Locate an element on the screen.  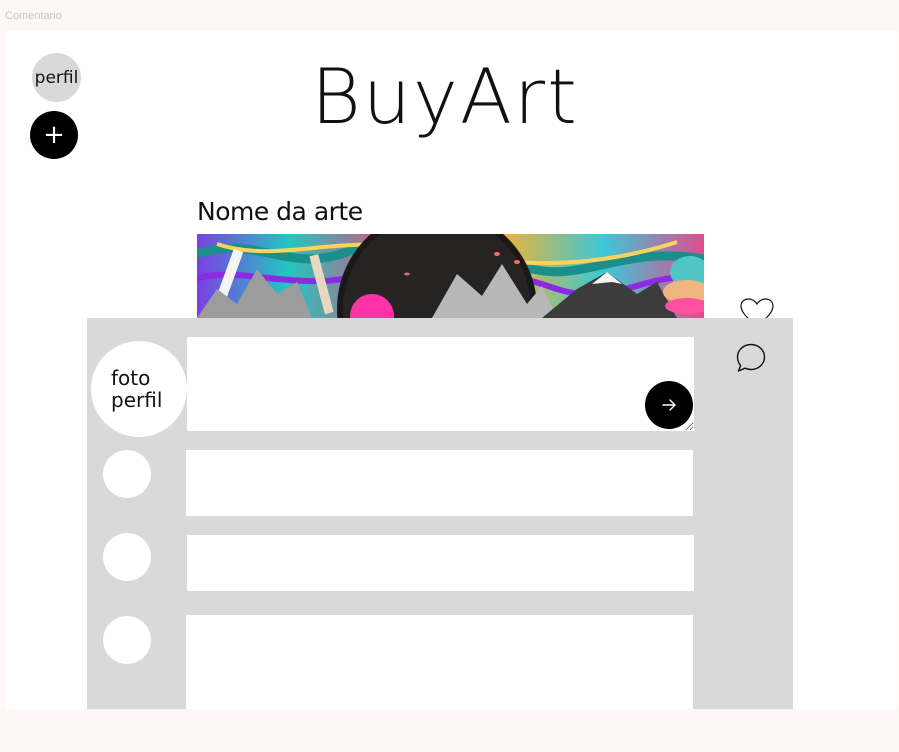
send-button is located at coordinates (669, 405).